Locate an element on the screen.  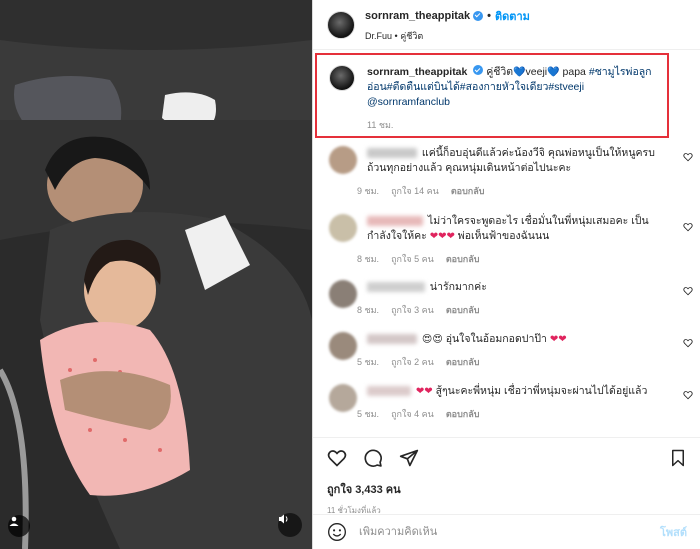
comment-likes: ถูกใจ 4 คน is located at coordinates (412, 414).